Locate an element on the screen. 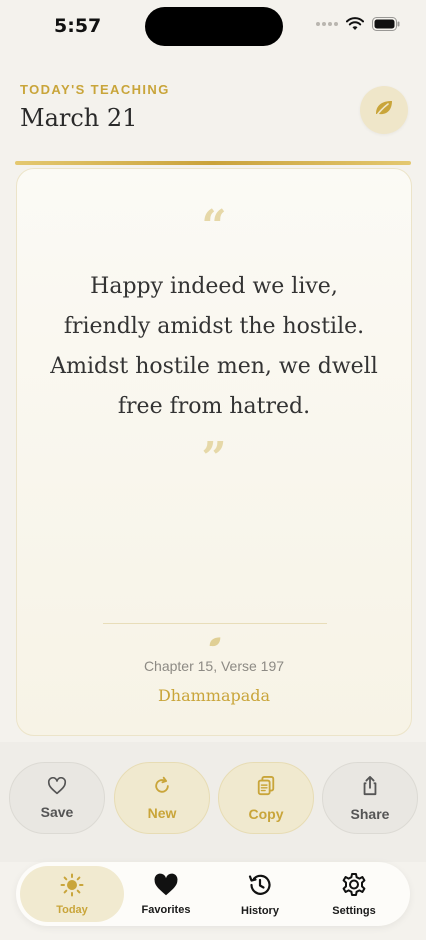 This screenshot has height=940, width=426. gear-icon is located at coordinates (354, 886).